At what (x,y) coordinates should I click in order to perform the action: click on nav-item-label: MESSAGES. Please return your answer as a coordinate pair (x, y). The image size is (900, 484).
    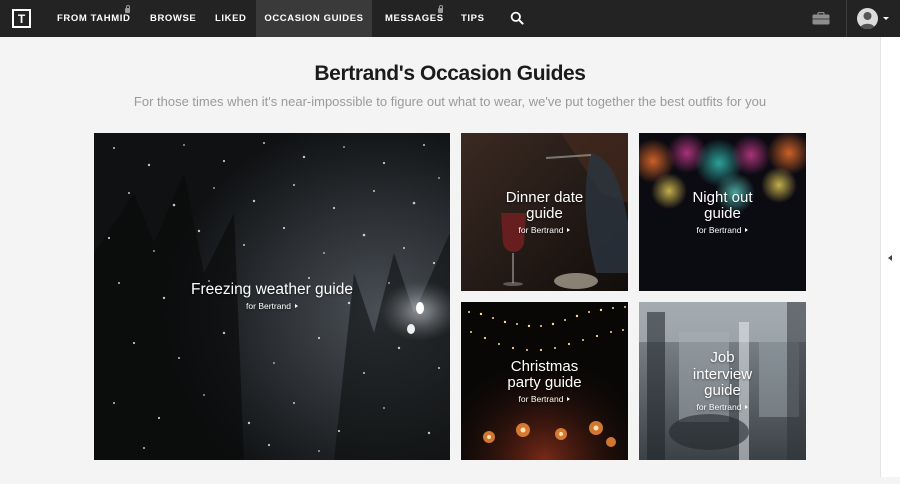
    Looking at the image, I should click on (414, 18).